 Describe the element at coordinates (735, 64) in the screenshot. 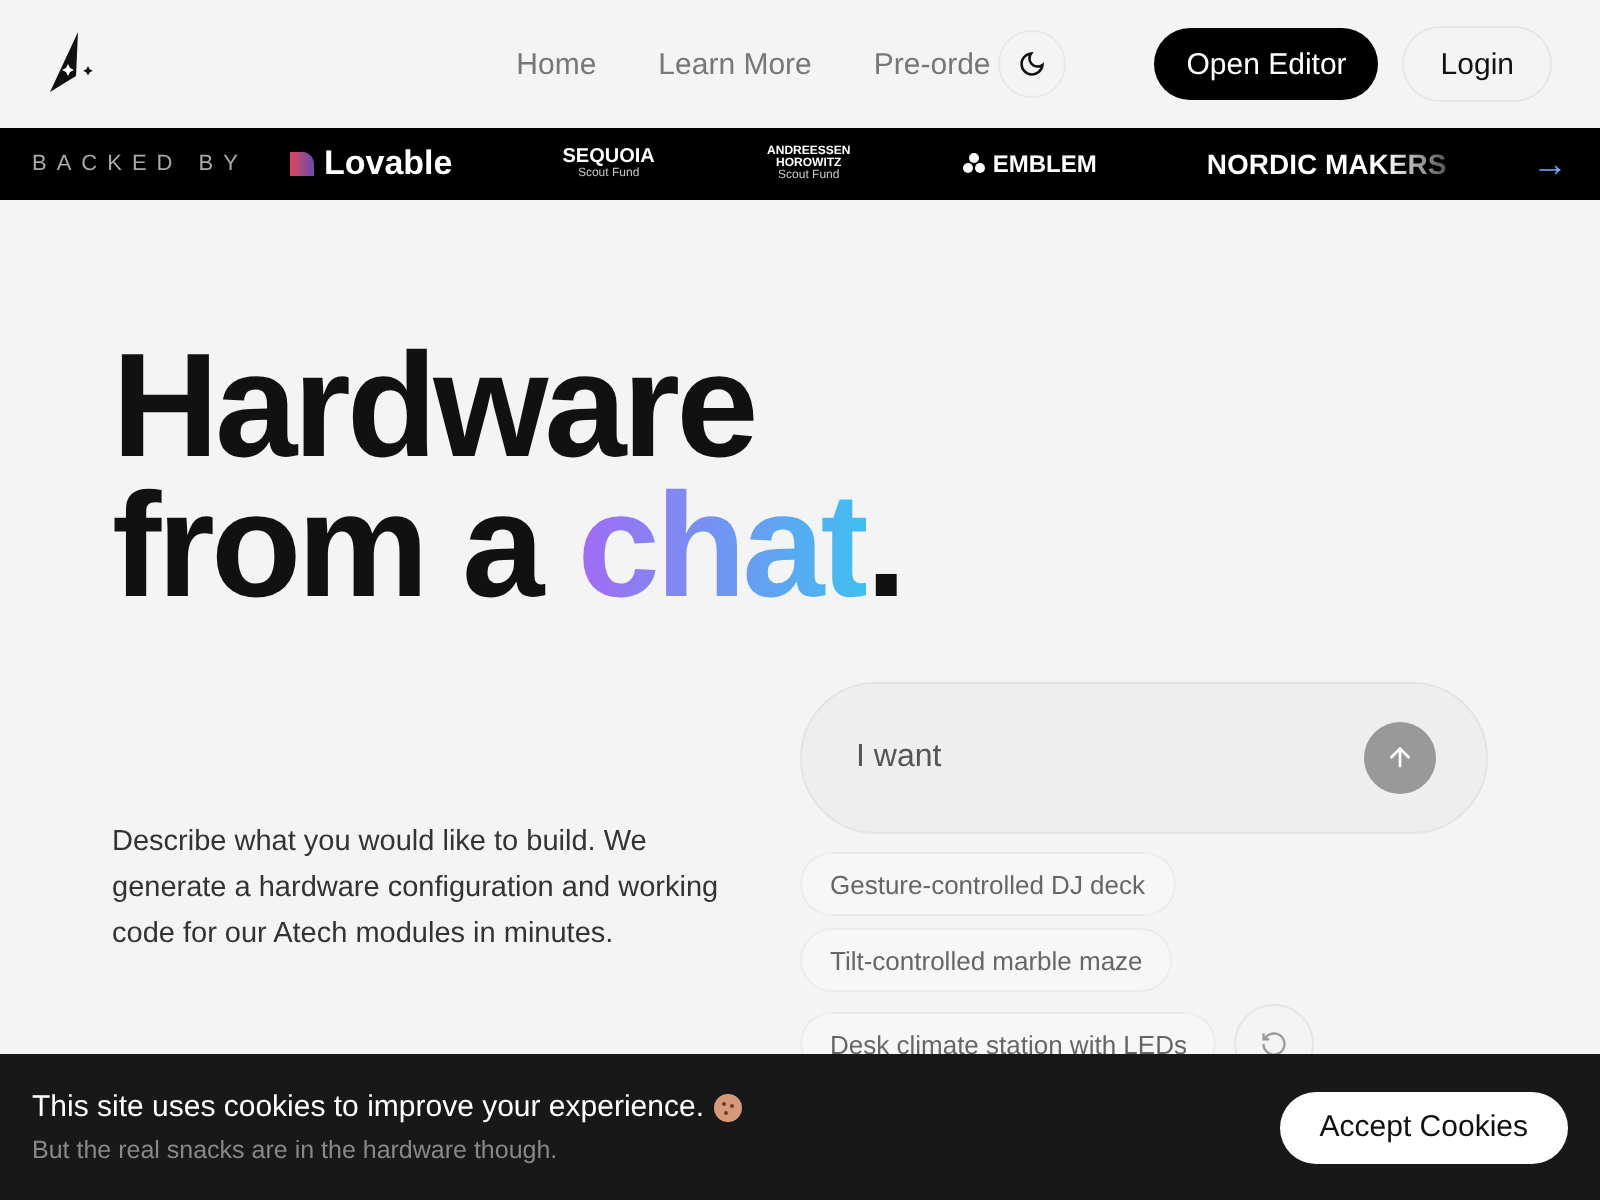

I see `nav-link: Learn More` at that location.